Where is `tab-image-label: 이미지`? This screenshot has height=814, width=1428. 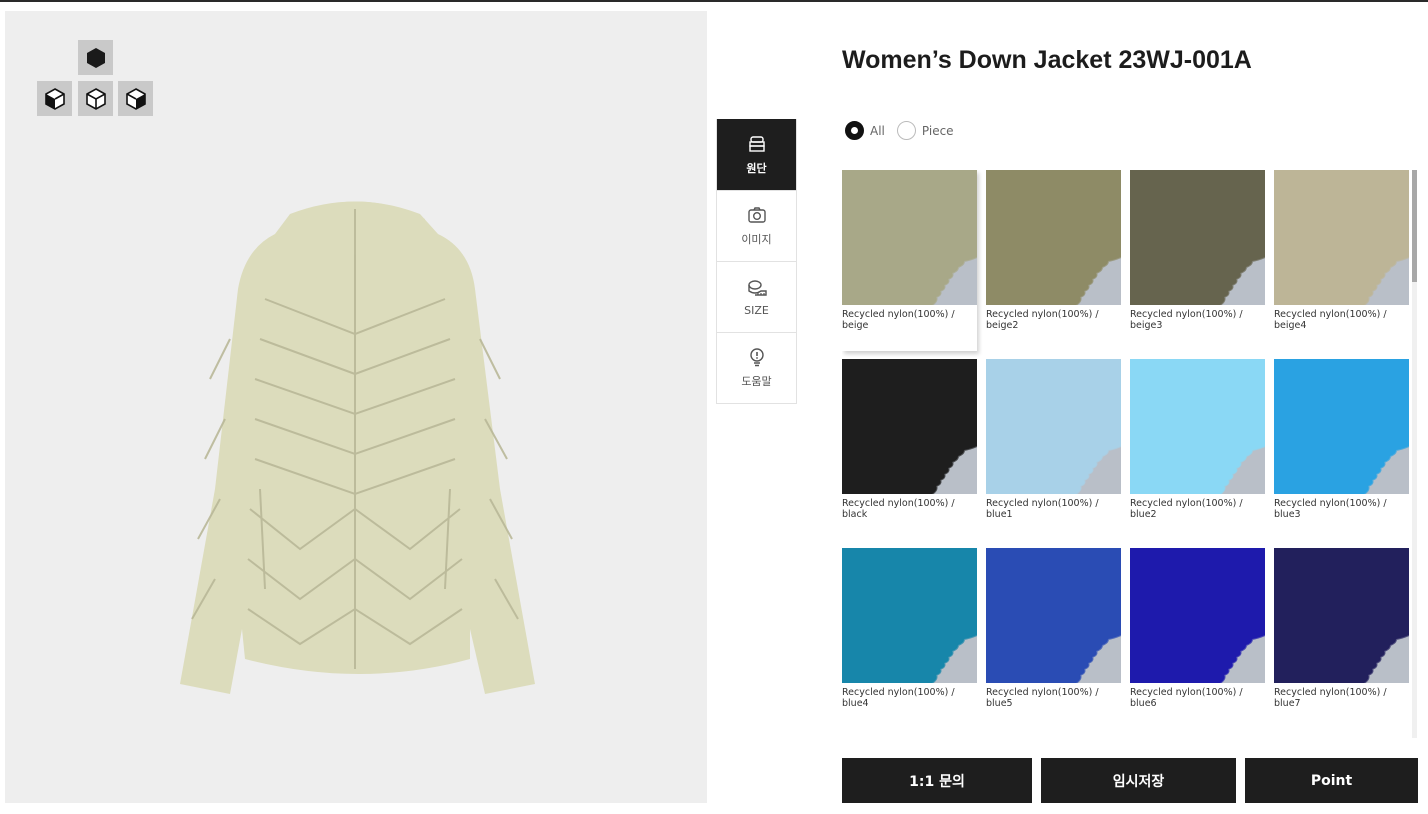
tab-image-label: 이미지 is located at coordinates (756, 239).